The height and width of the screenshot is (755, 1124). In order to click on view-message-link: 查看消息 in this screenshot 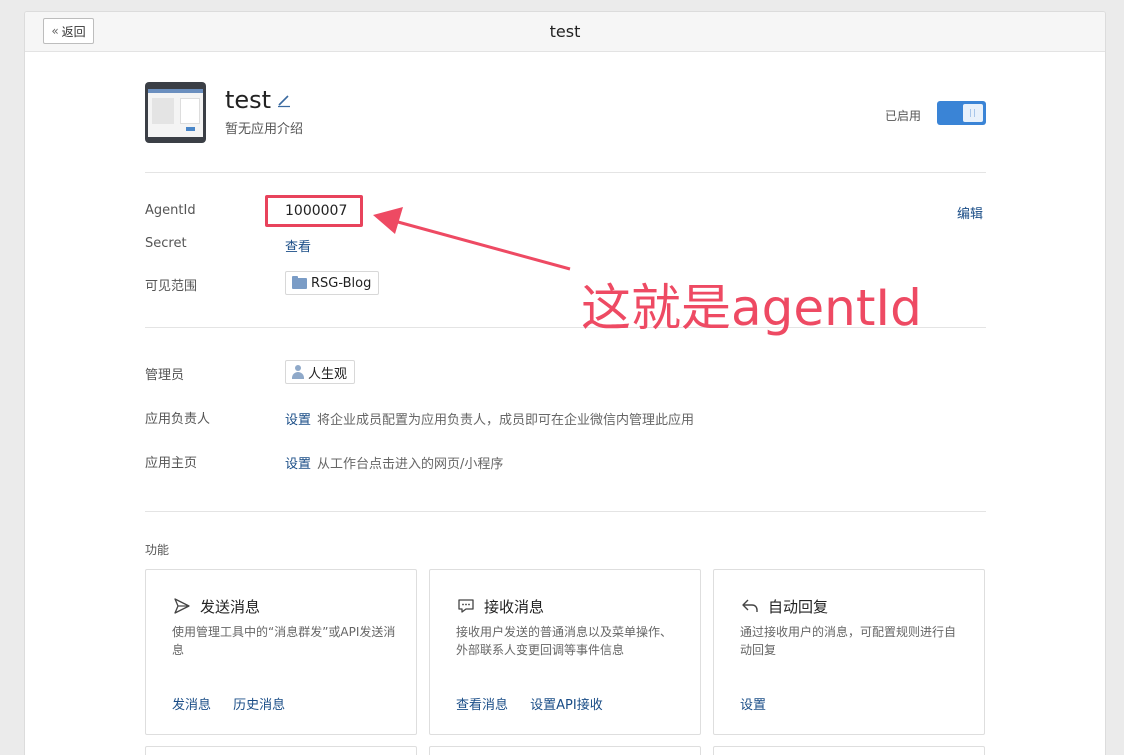, I will do `click(482, 705)`.